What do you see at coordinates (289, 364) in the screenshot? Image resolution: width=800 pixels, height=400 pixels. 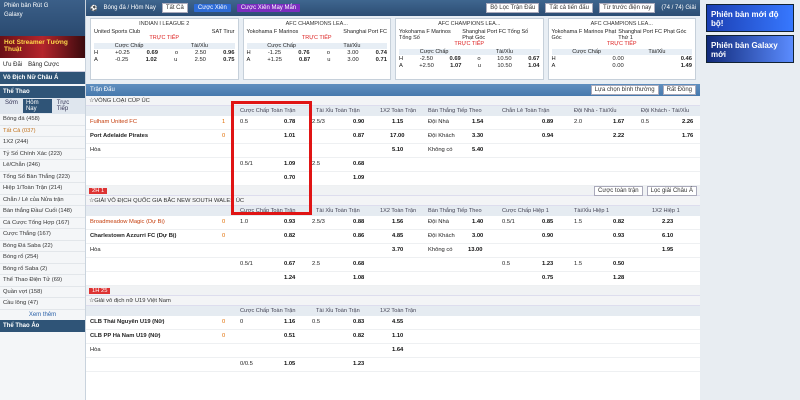 I see `odd: 1.05` at bounding box center [289, 364].